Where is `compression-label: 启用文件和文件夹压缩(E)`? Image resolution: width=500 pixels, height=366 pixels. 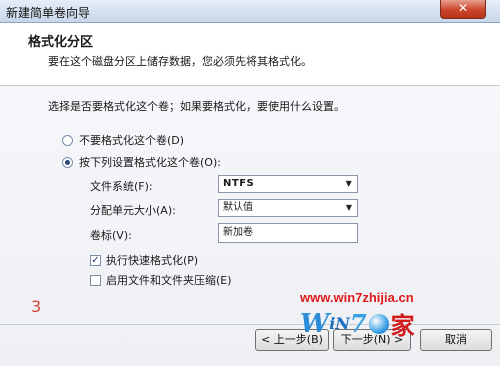 compression-label: 启用文件和文件夹压缩(E) is located at coordinates (169, 280).